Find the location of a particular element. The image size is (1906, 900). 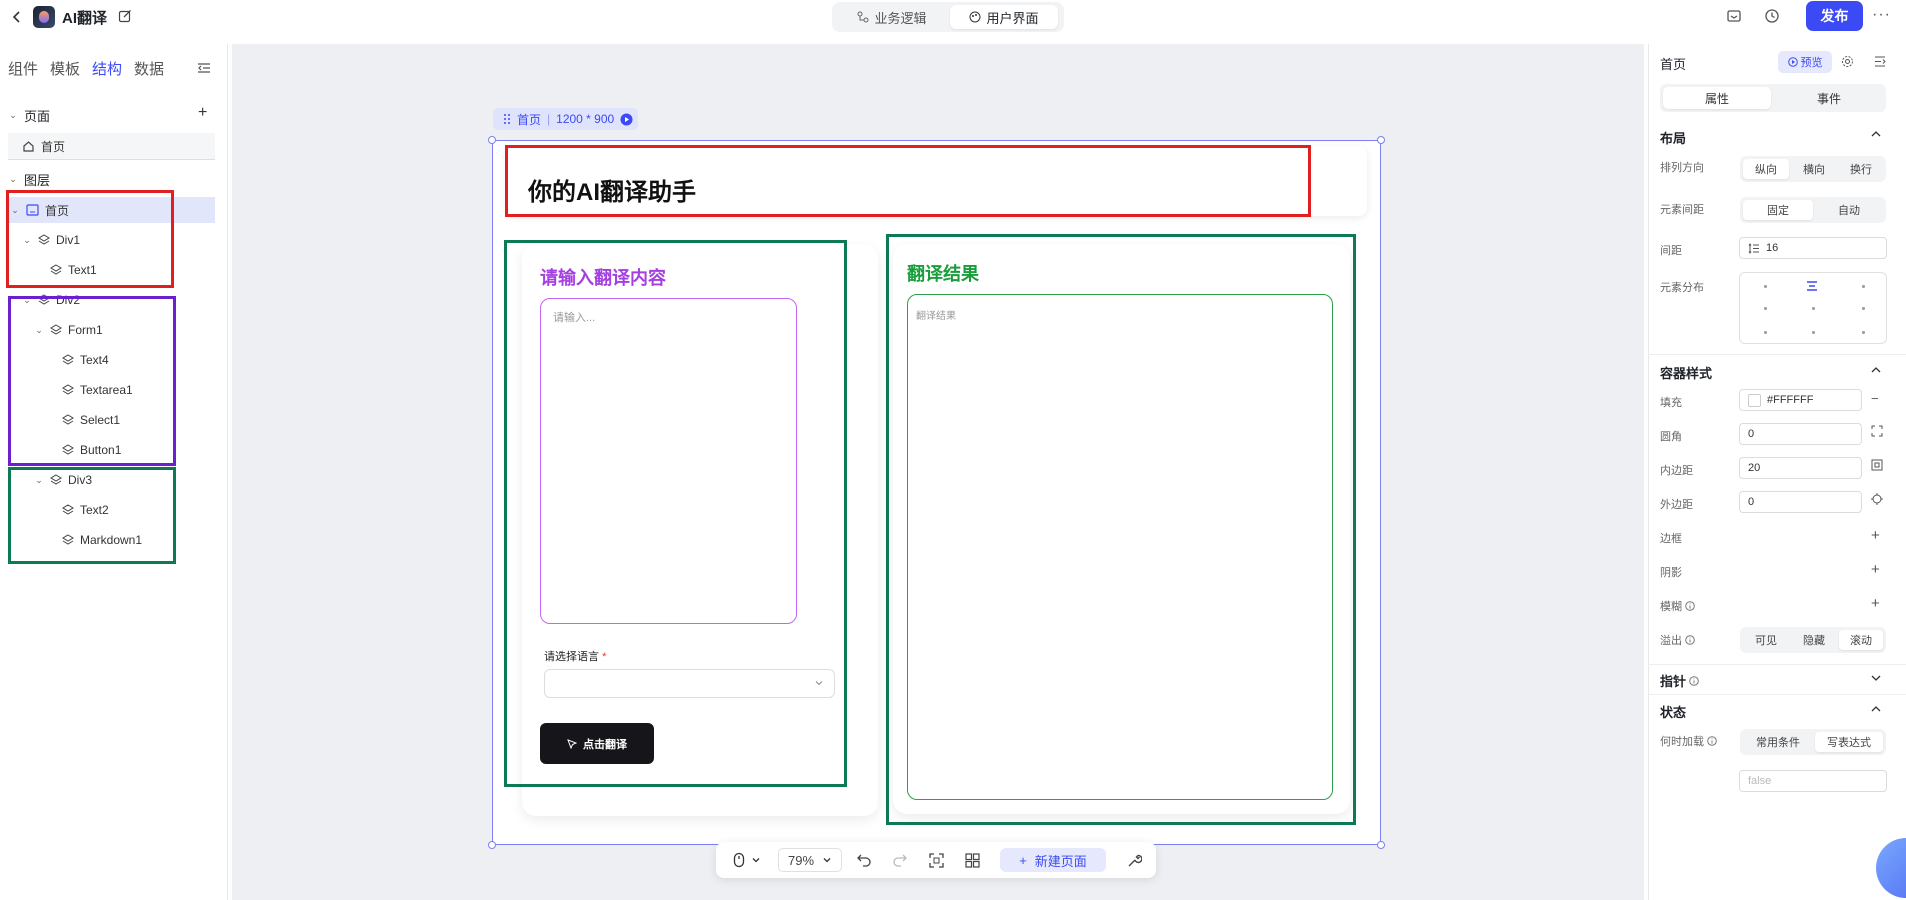

redo-icon is located at coordinates (900, 860).